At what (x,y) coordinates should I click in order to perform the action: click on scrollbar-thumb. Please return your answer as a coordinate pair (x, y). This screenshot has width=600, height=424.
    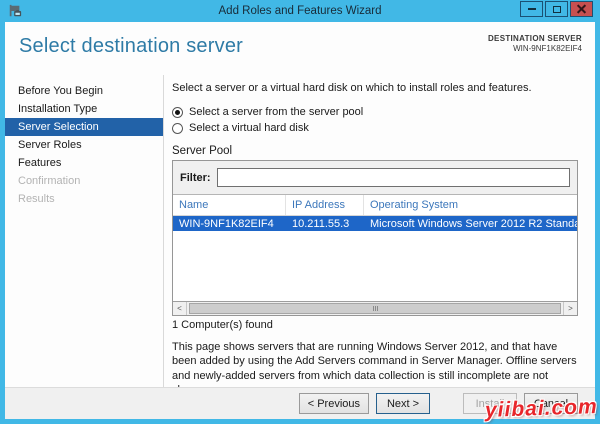
    Looking at the image, I should click on (375, 308).